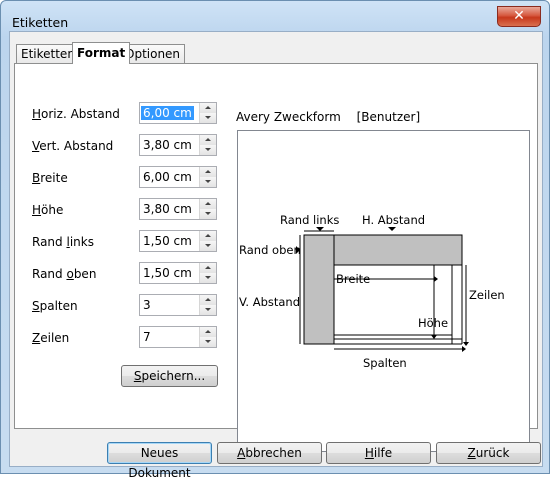  What do you see at coordinates (73, 146) in the screenshot?
I see `vert-abstand-label: Vert. Abstand` at bounding box center [73, 146].